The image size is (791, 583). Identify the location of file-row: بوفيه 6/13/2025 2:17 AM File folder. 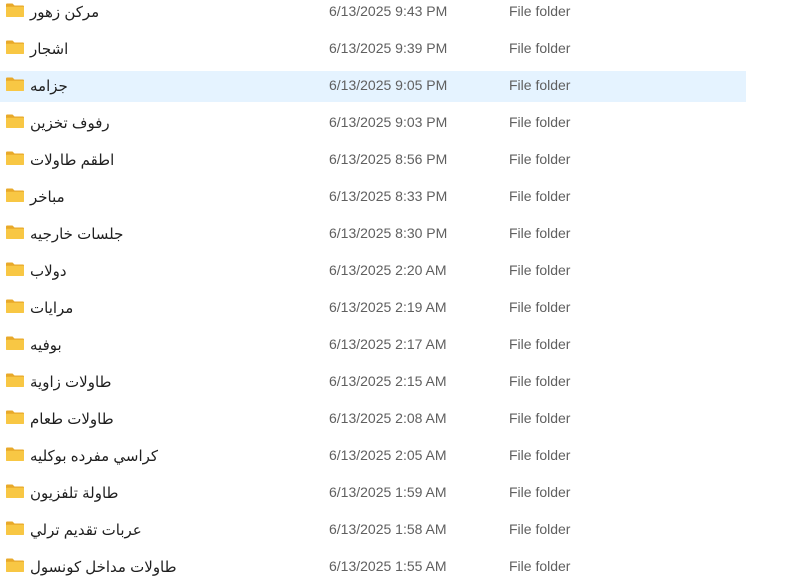
(373, 345).